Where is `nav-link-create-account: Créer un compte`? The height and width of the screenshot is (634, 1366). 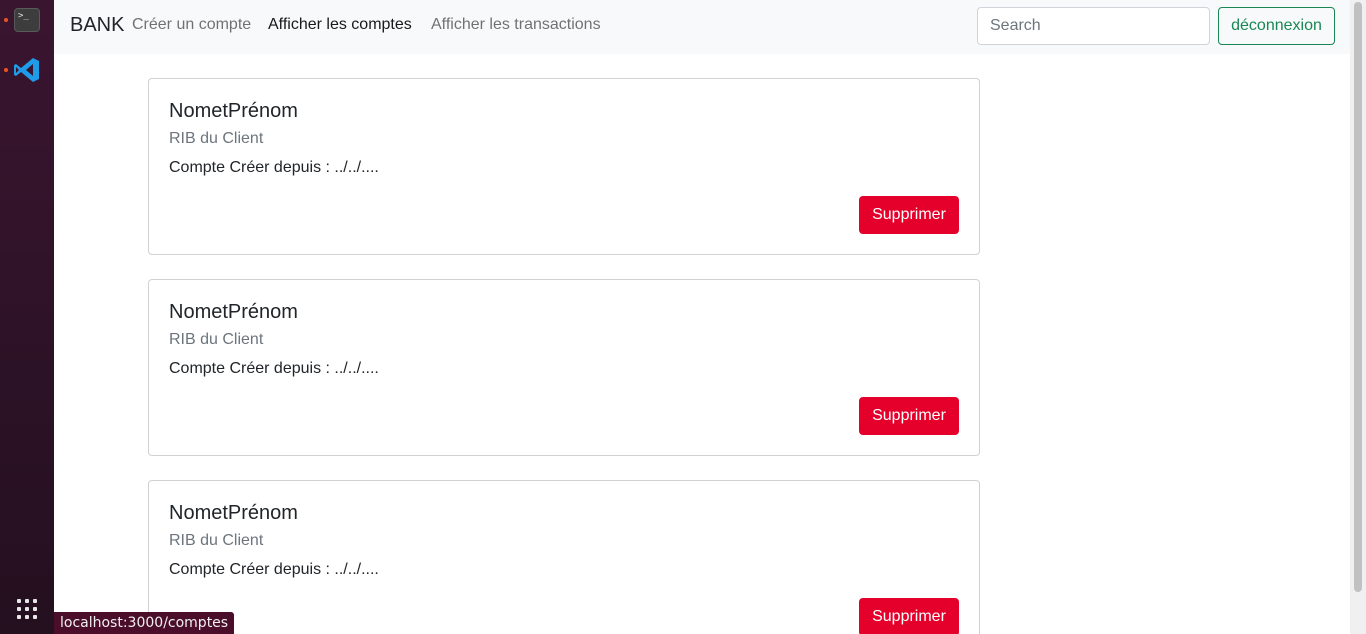 nav-link-create-account: Créer un compte is located at coordinates (191, 25).